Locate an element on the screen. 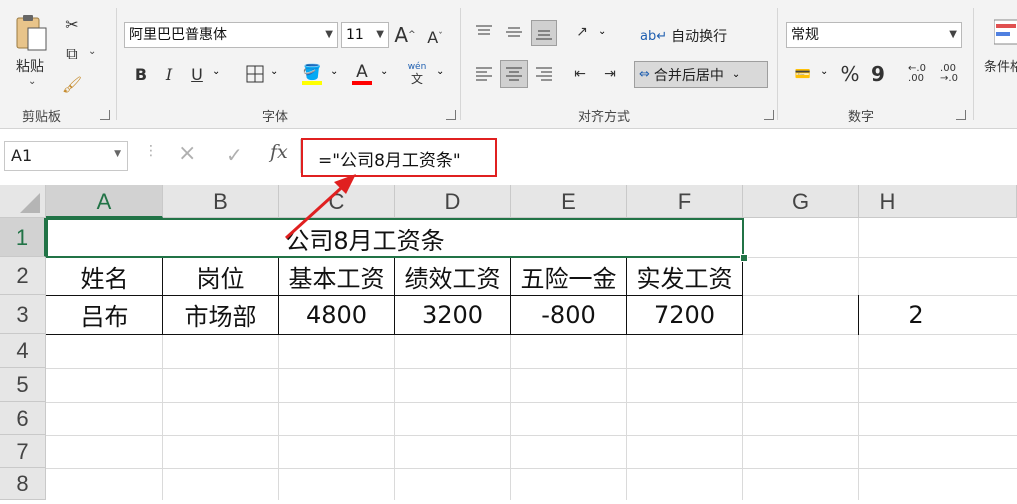  clipboard-dialog-launcher-icon is located at coordinates (105, 115).